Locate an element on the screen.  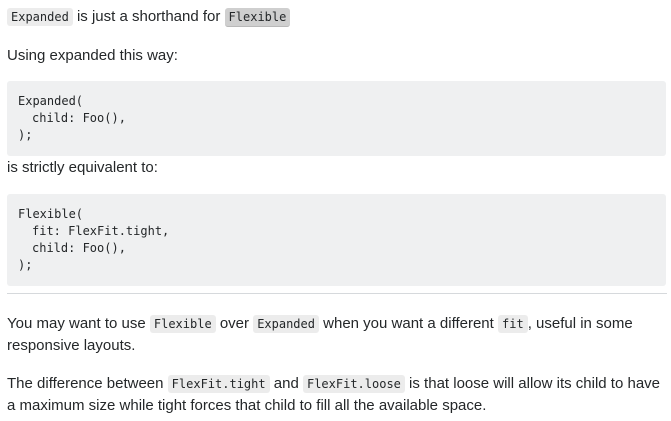
paragraph-text: Using expanded this way: is located at coordinates (92, 55).